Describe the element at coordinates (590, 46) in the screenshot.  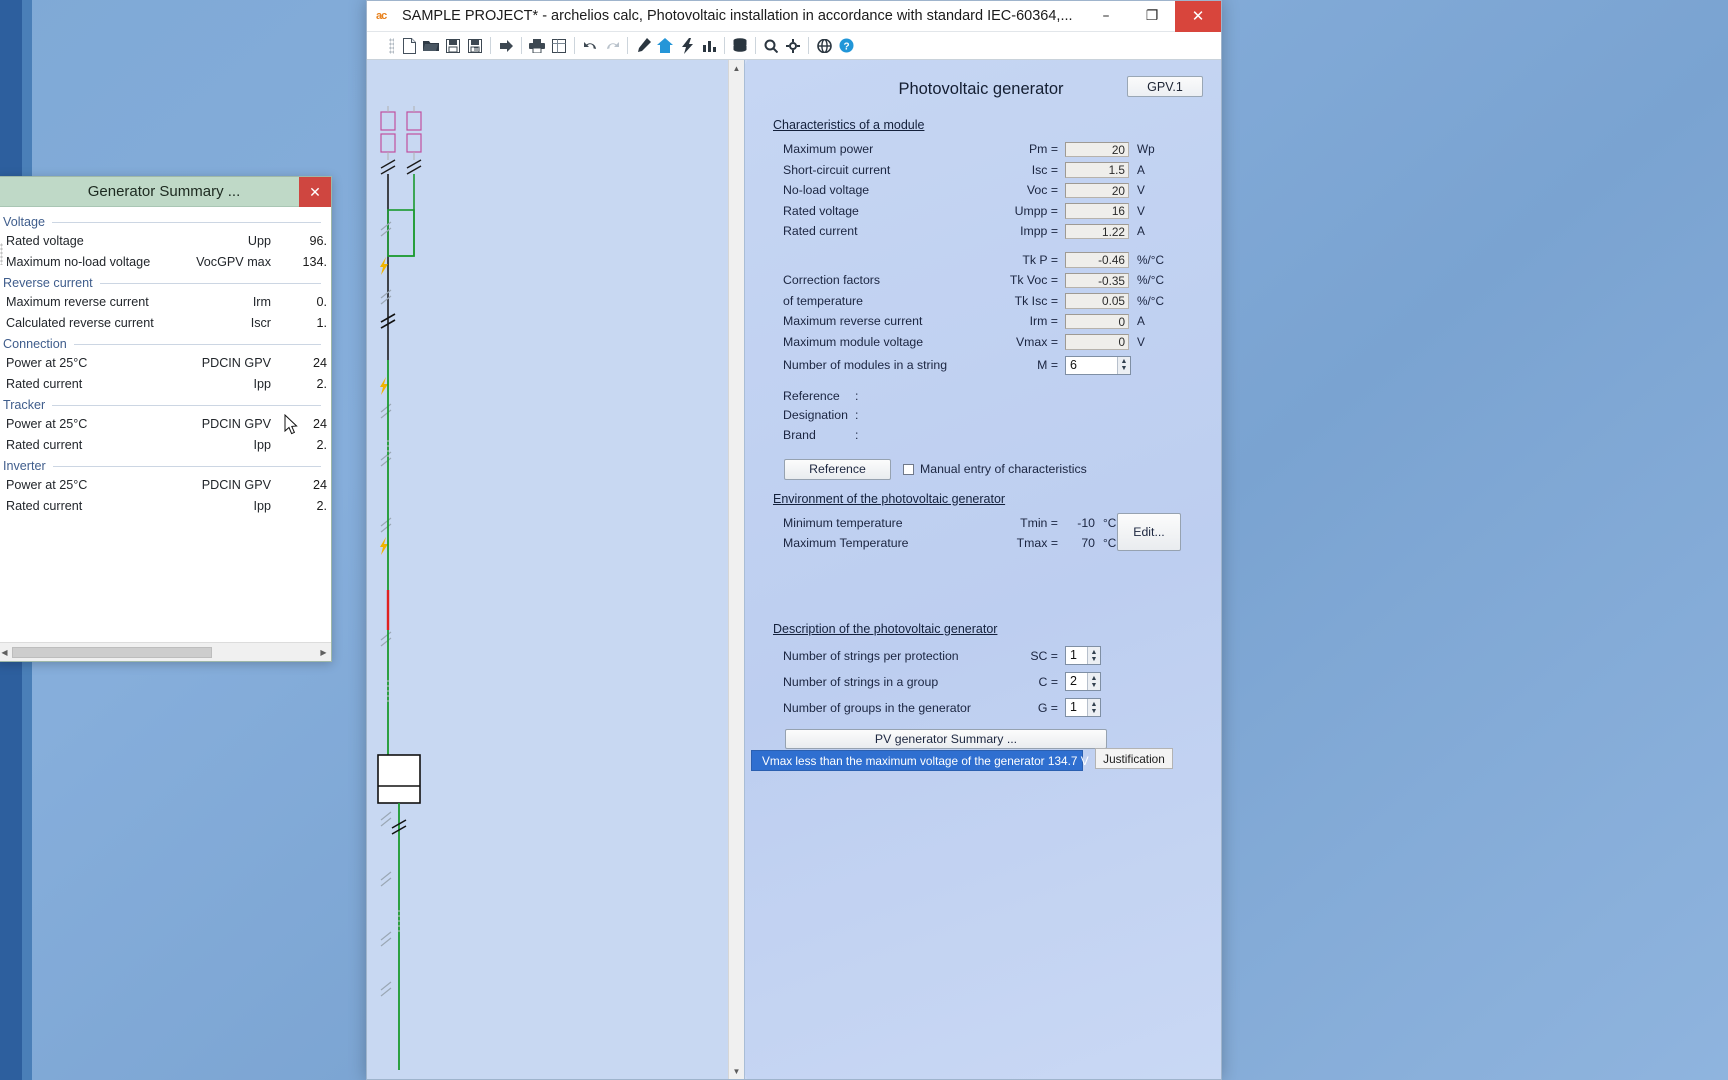
I see `undo-icon` at that location.